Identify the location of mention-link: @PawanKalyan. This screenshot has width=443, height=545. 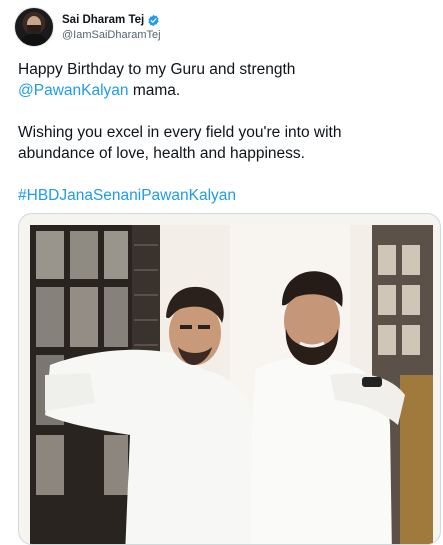
(73, 90).